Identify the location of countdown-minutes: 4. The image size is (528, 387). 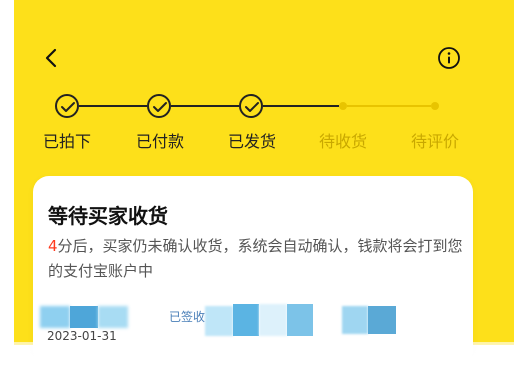
(53, 246).